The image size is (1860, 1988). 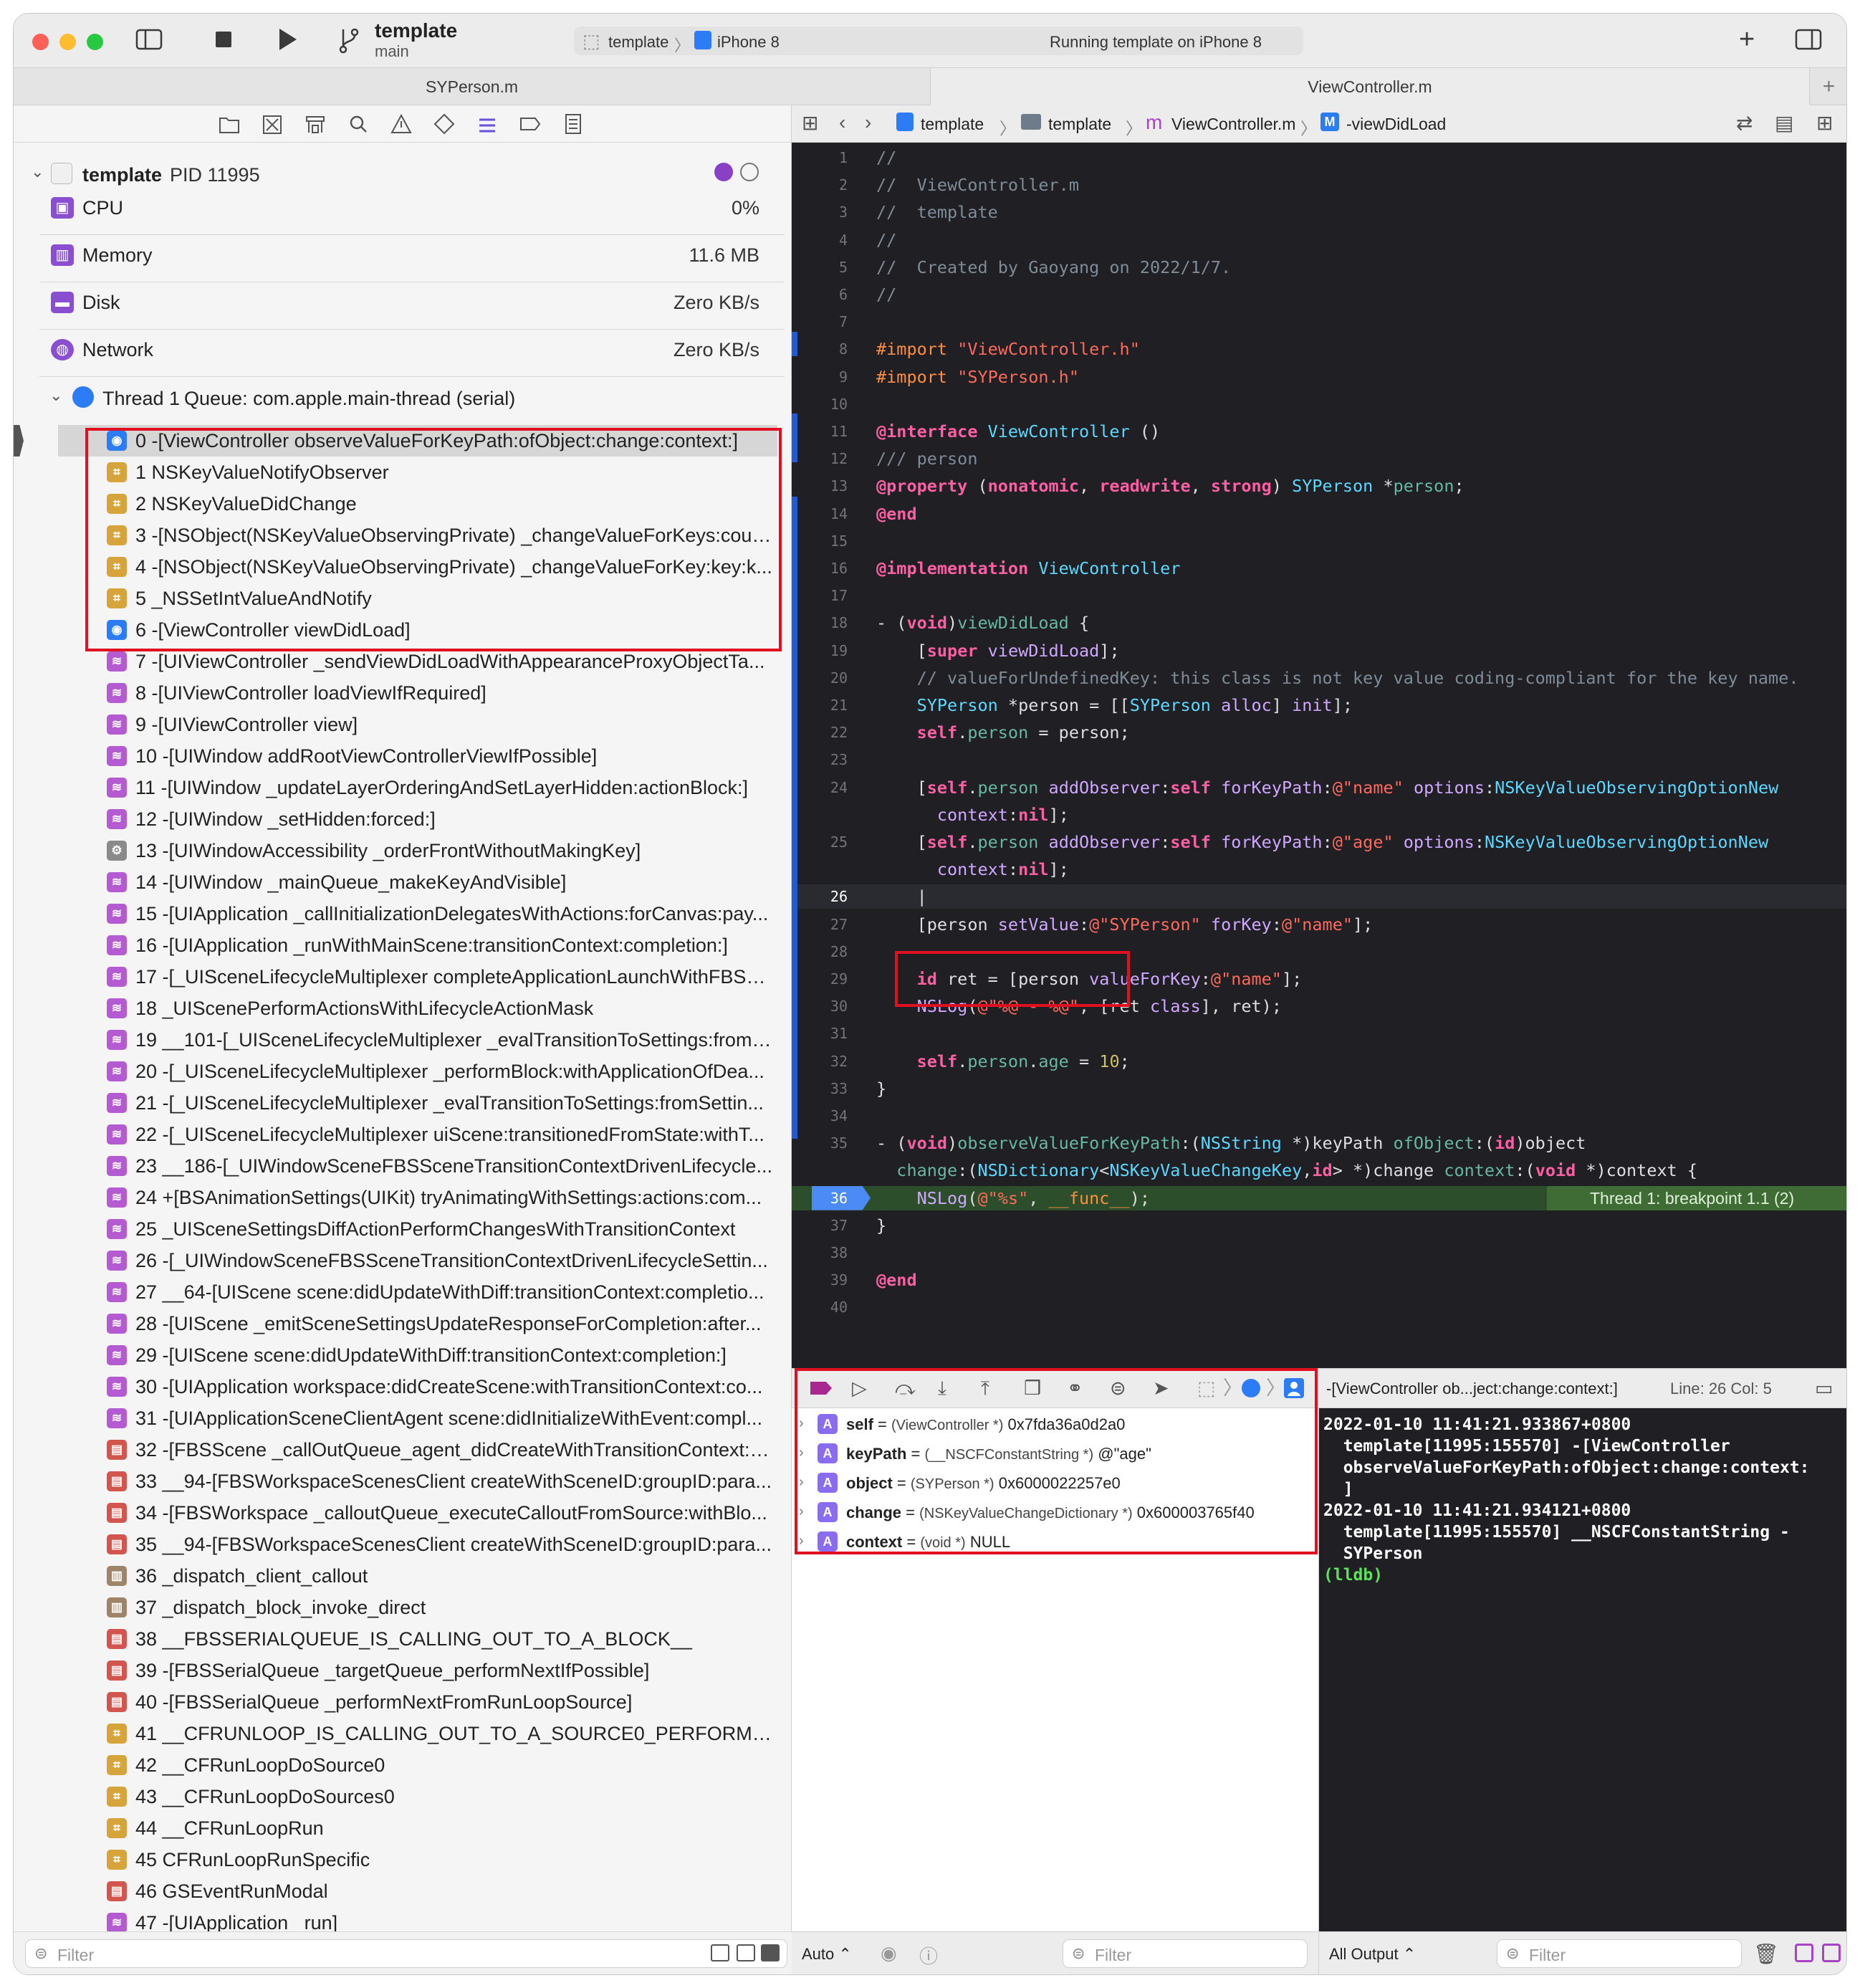 What do you see at coordinates (1319, 1280) in the screenshot?
I see `code-line: 39 @end` at bounding box center [1319, 1280].